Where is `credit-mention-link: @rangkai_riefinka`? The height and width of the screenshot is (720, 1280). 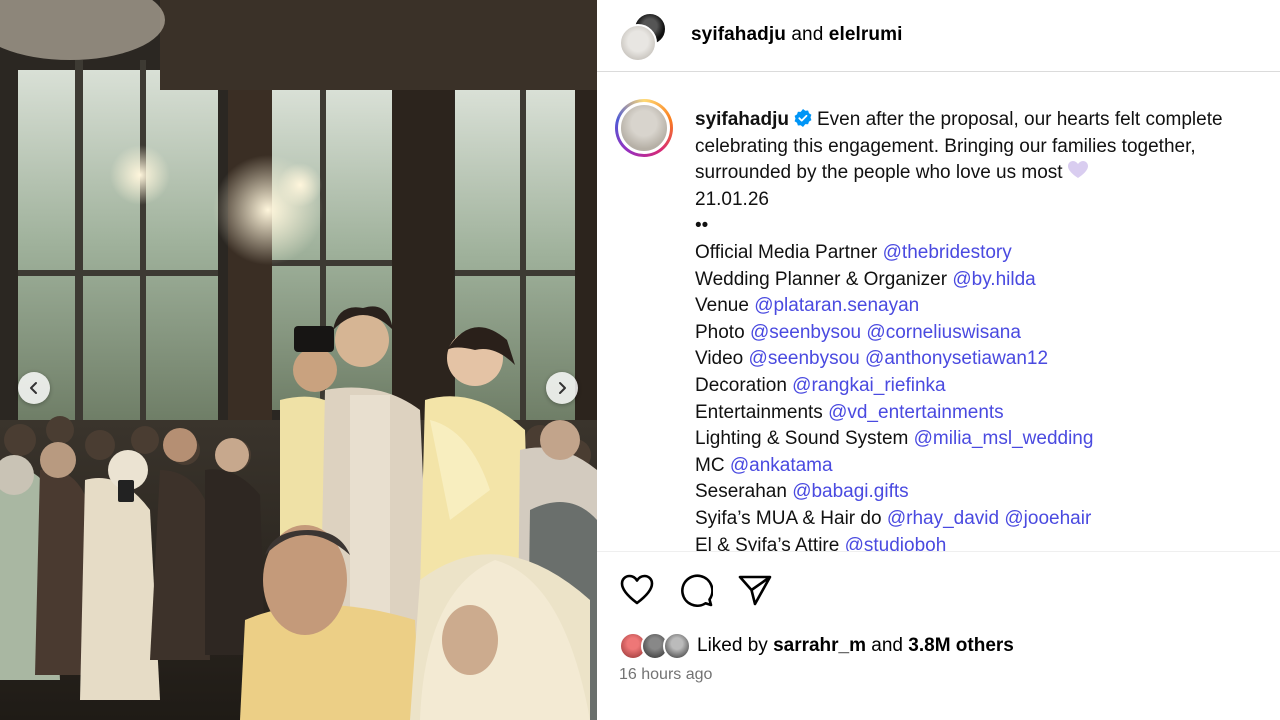 credit-mention-link: @rangkai_riefinka is located at coordinates (868, 385).